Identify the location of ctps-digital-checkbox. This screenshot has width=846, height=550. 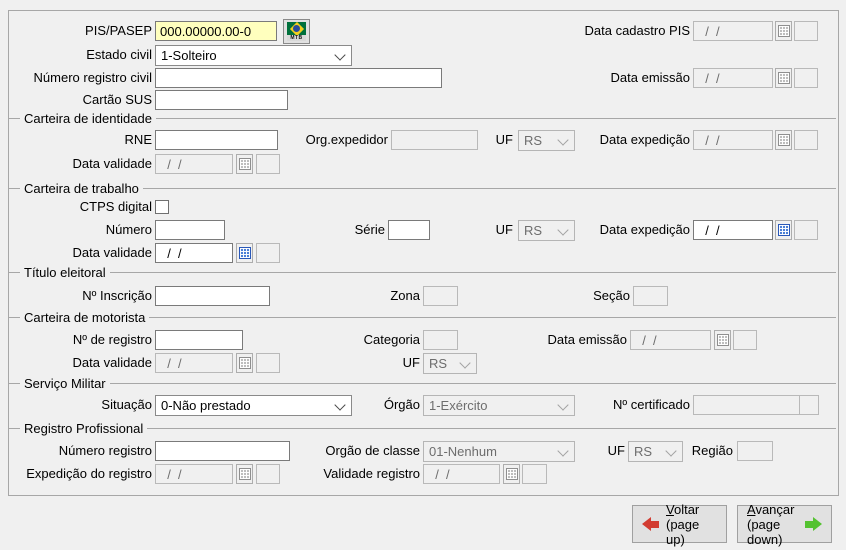
(162, 207).